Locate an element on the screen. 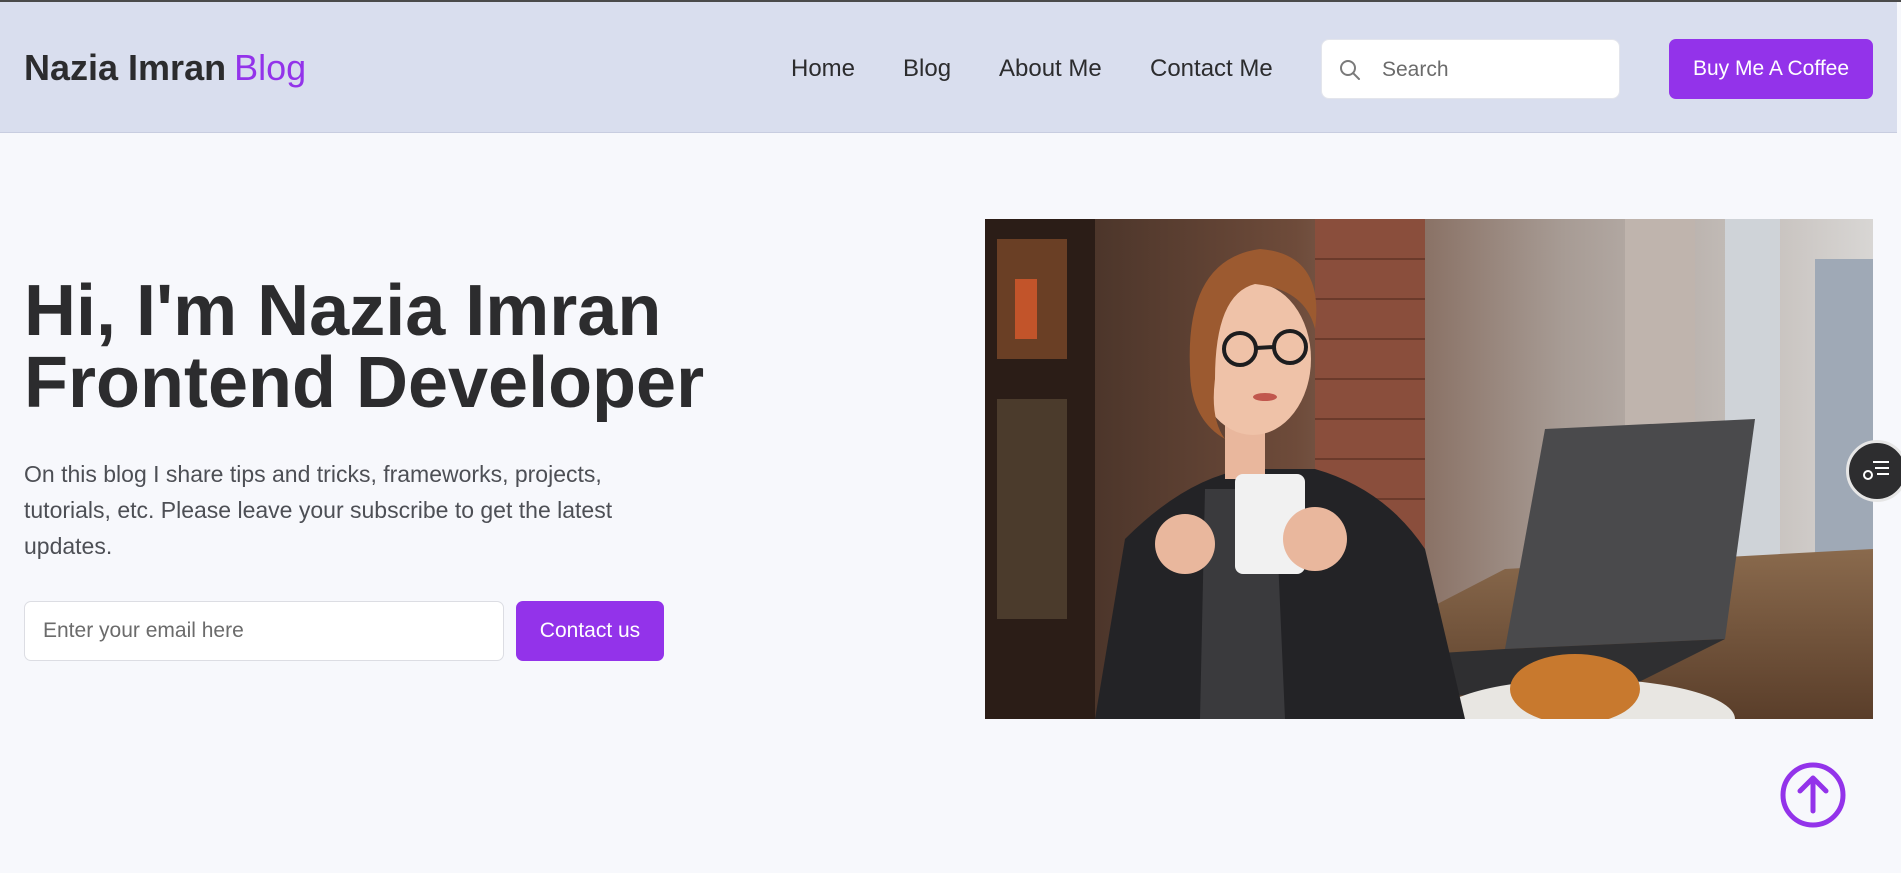 The image size is (1901, 873). search-input is located at coordinates (1492, 70).